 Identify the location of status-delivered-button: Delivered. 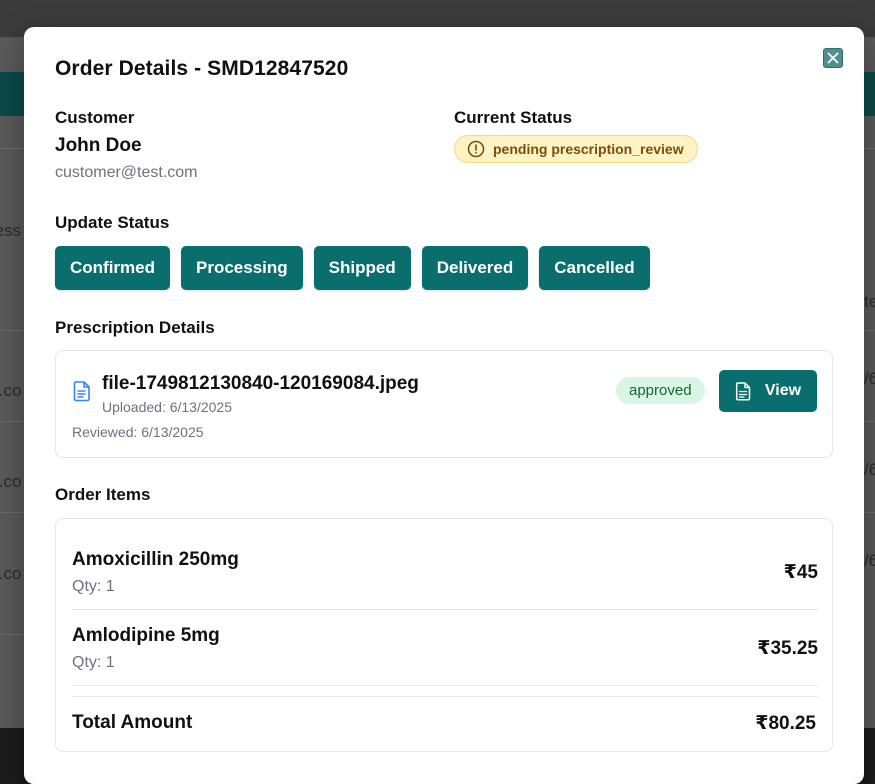
(475, 268).